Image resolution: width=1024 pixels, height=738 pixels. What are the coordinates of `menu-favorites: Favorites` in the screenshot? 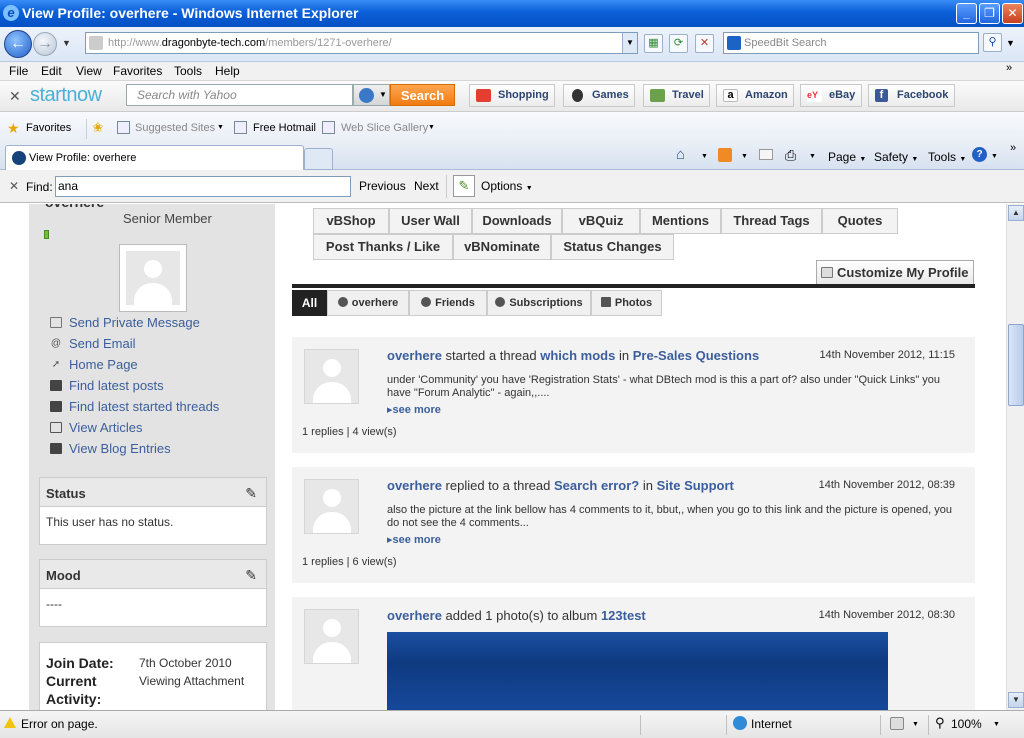 It's located at (137, 71).